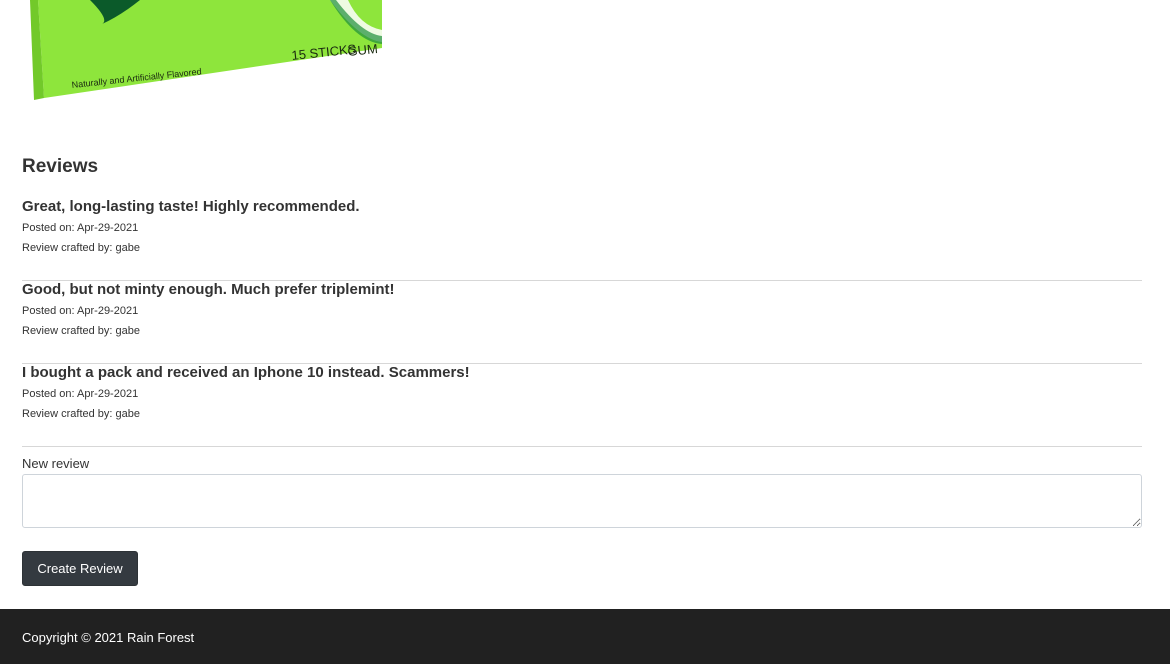 This screenshot has height=664, width=1170. I want to click on footer-copyright: Copyright © 2021 Rain Forest, so click(108, 637).